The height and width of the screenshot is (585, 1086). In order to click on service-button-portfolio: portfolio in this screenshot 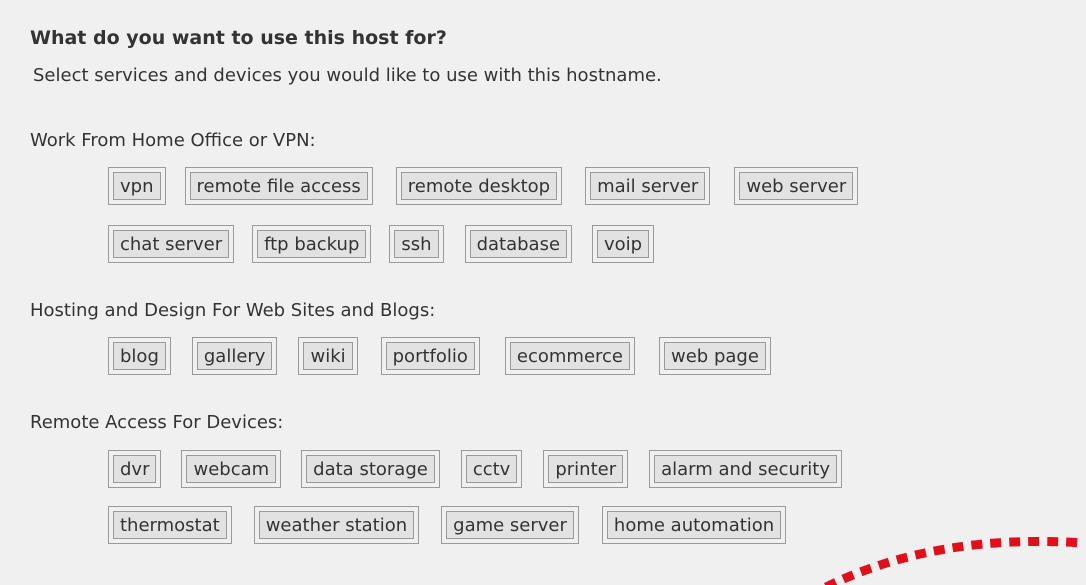, I will do `click(430, 356)`.